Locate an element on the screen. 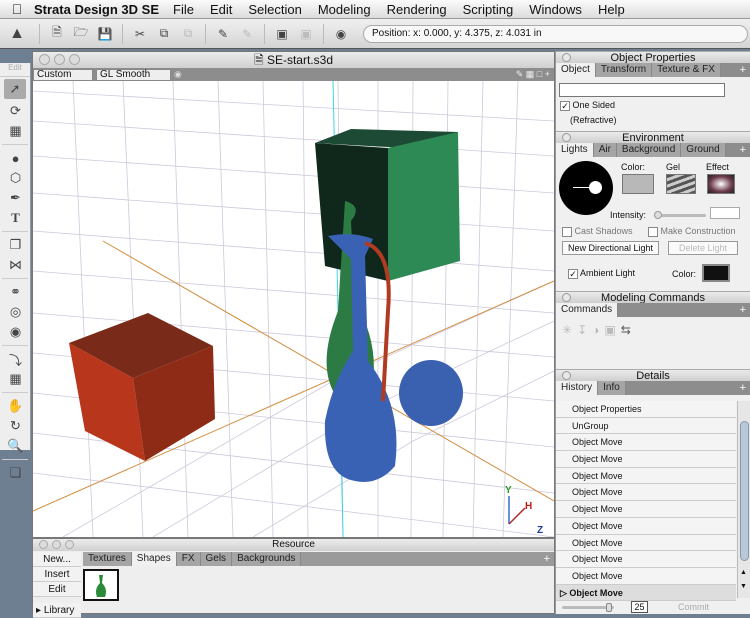 The image size is (750, 618). rotate-icon: ⟳ is located at coordinates (15, 111).